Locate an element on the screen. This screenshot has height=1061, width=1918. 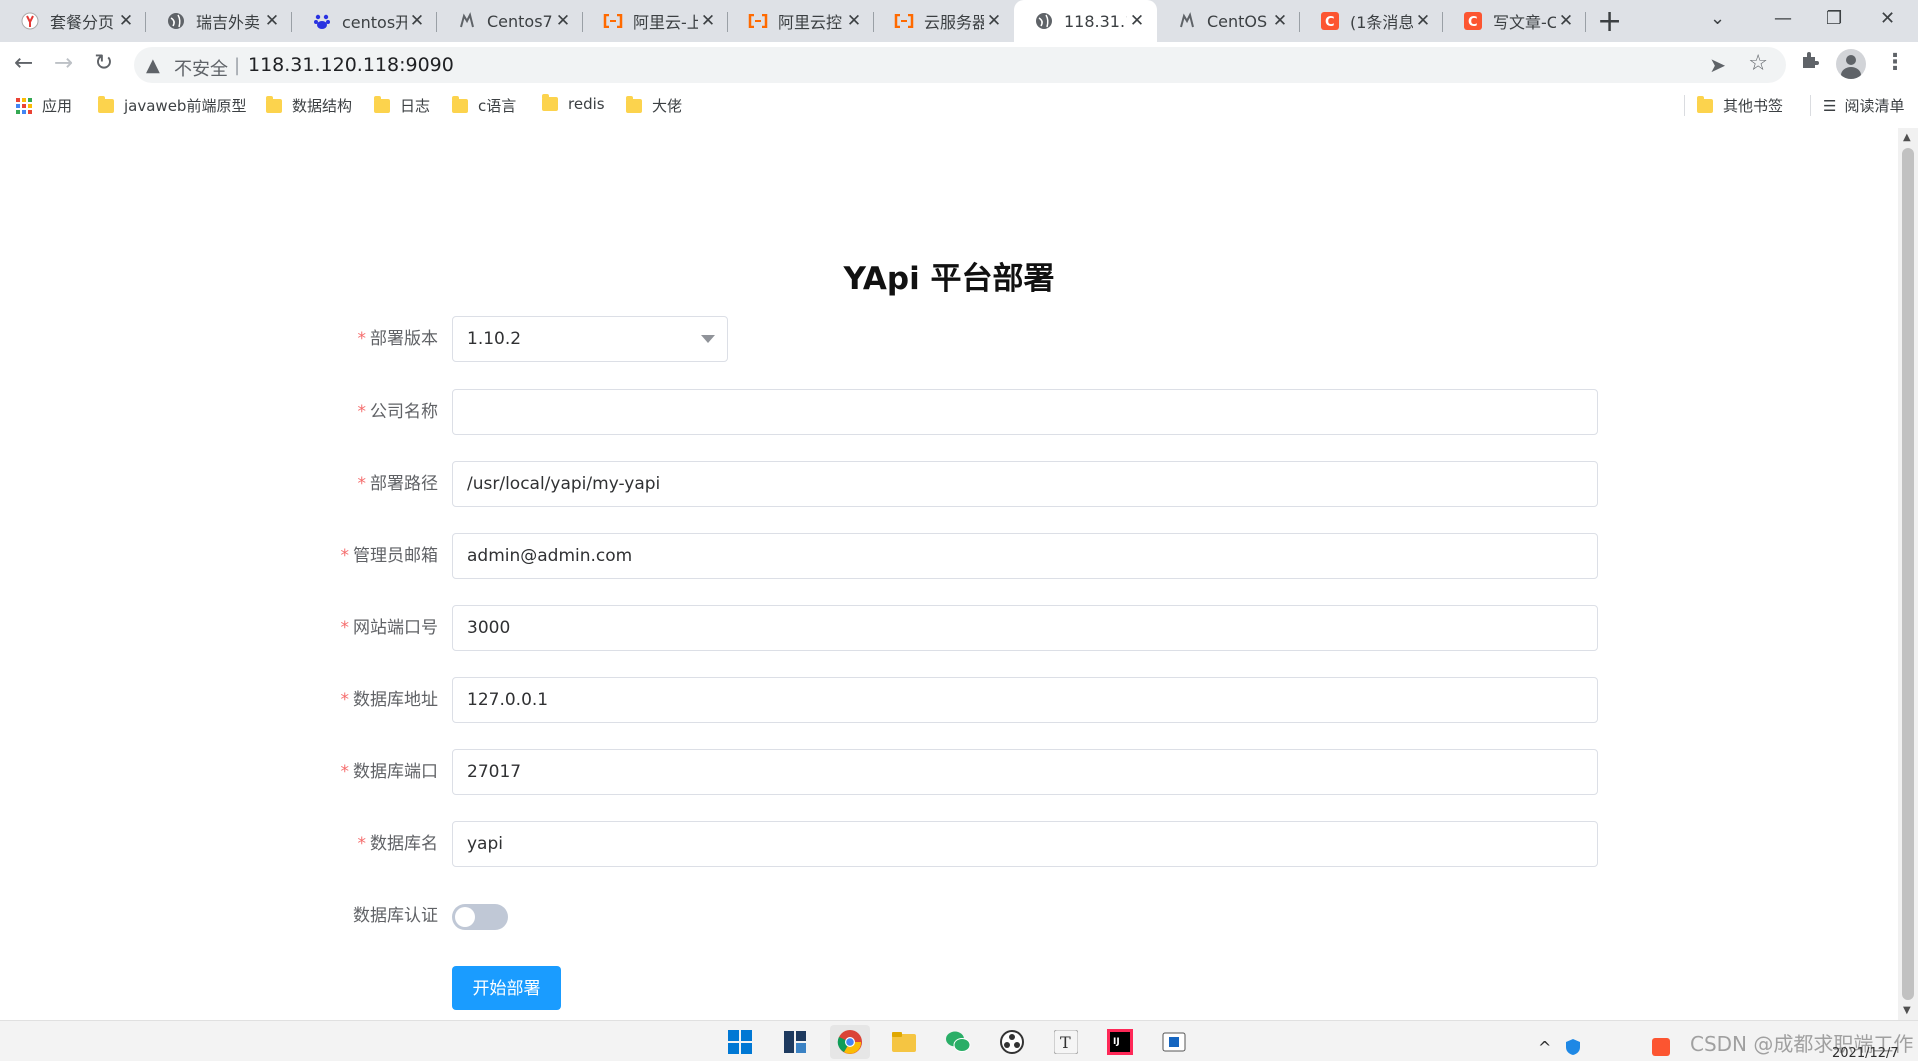
bookmark-folder: 数据结构 is located at coordinates (309, 105).